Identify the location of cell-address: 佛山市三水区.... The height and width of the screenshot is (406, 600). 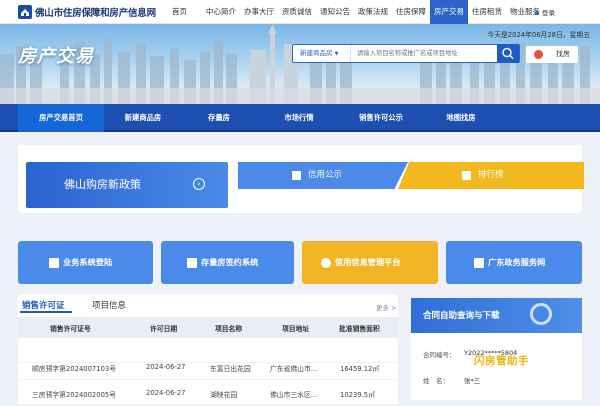
(294, 395).